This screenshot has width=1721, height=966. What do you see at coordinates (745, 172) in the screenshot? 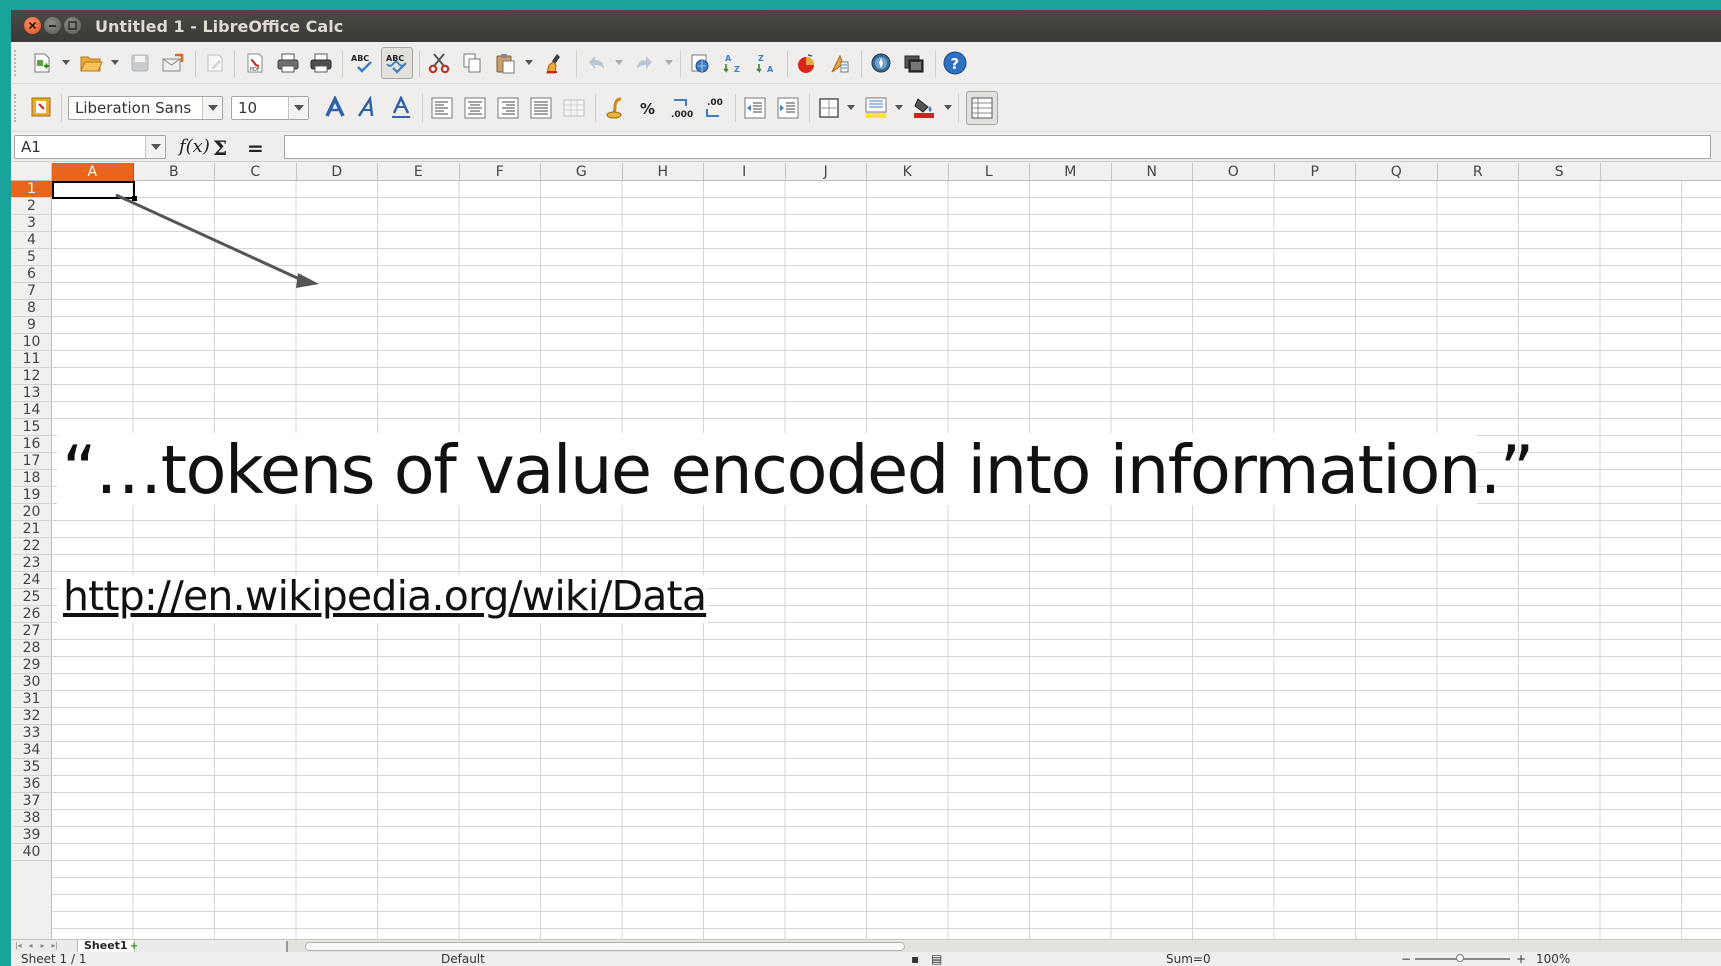
I see `column-header: I` at bounding box center [745, 172].